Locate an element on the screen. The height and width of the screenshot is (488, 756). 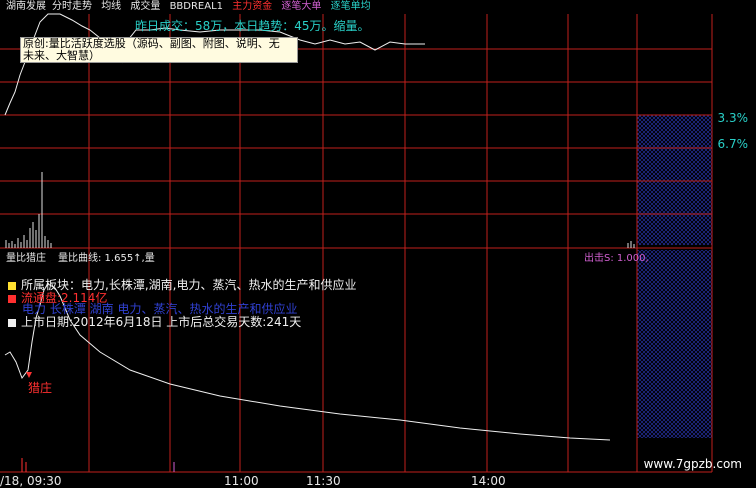
tab-volume: 成交量 is located at coordinates (145, 6).